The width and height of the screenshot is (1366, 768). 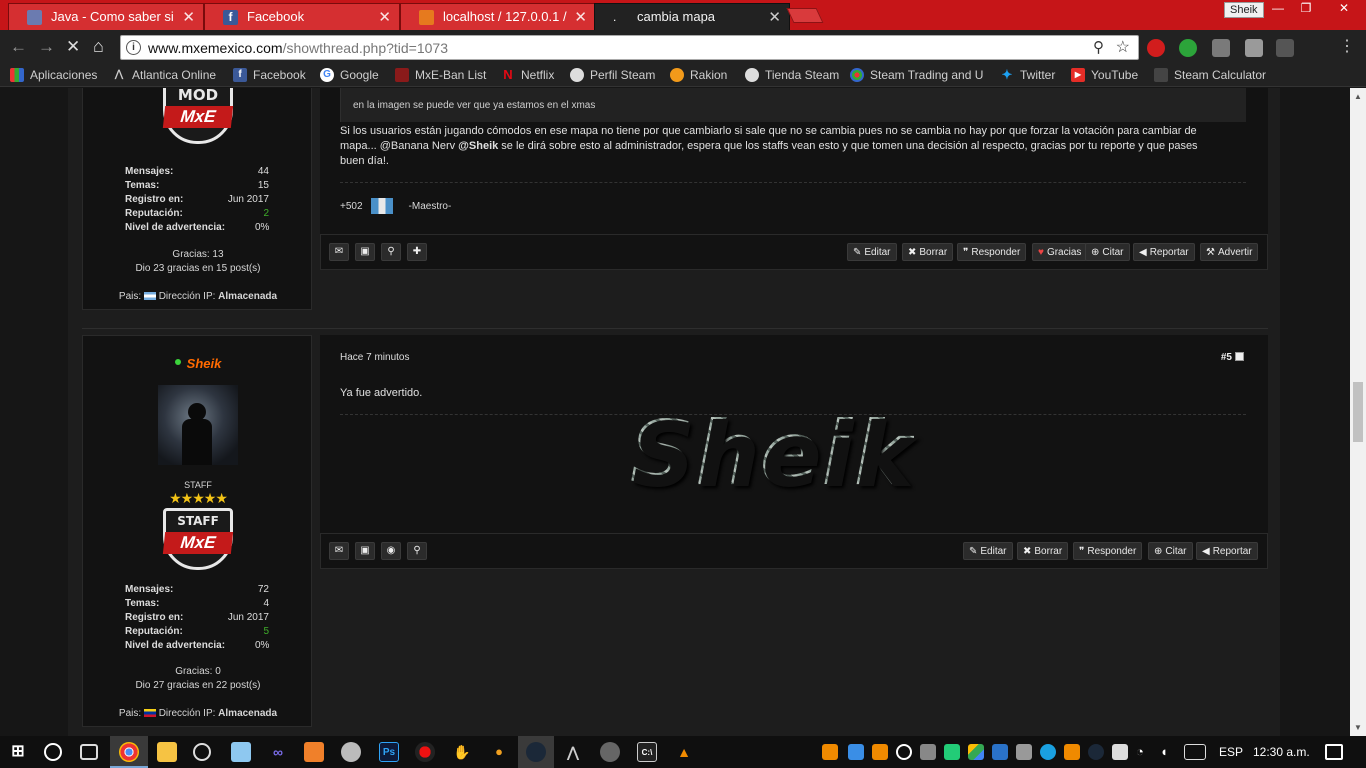 I want to click on vlc-icon: ▲, so click(x=684, y=752).